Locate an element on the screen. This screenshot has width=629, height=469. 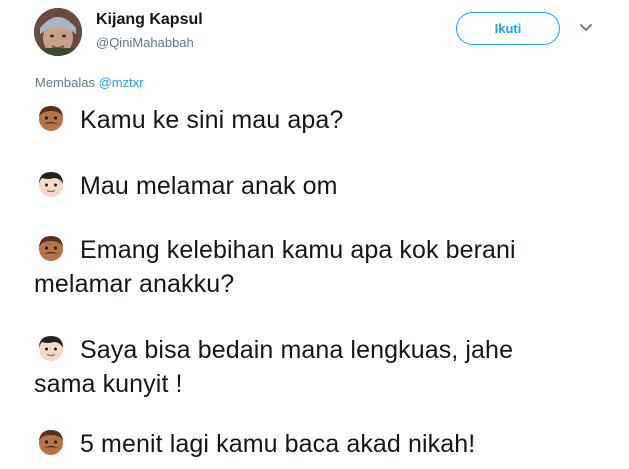
dialogue-line: Kamu ke sini mau apa? is located at coordinates (188, 120).